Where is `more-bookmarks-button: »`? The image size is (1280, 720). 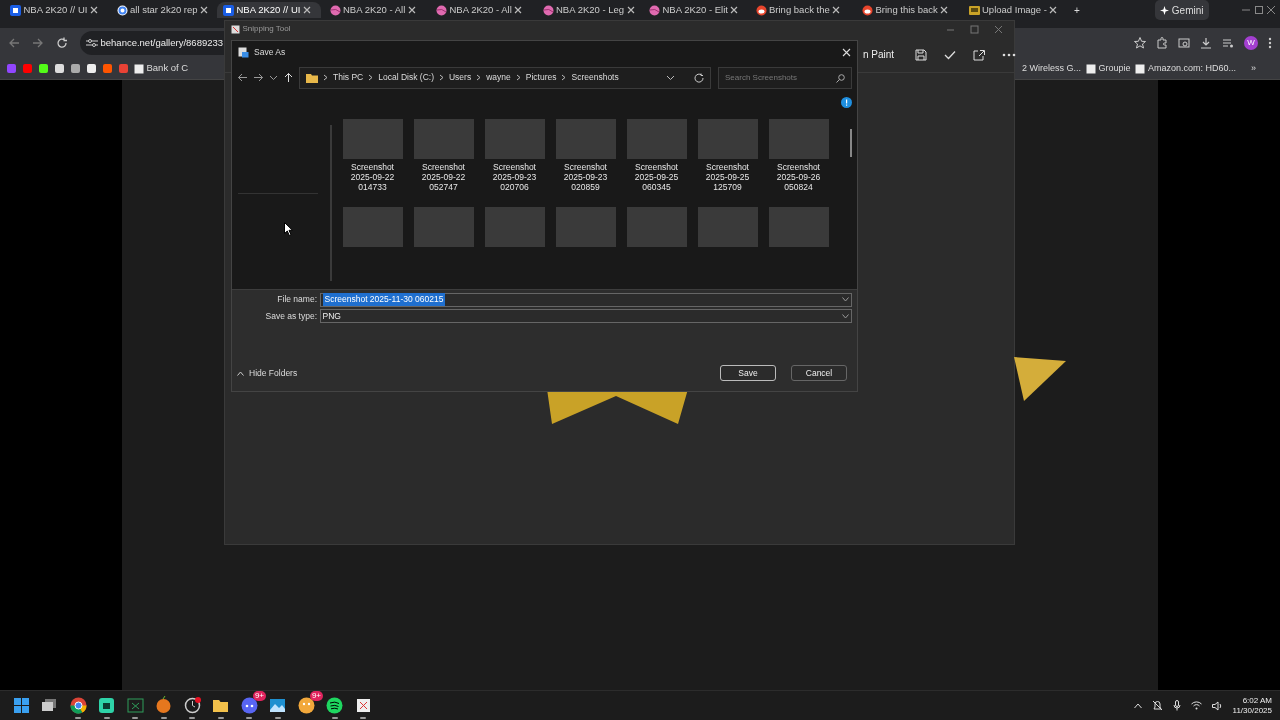
more-bookmarks-button: » is located at coordinates (1253, 68).